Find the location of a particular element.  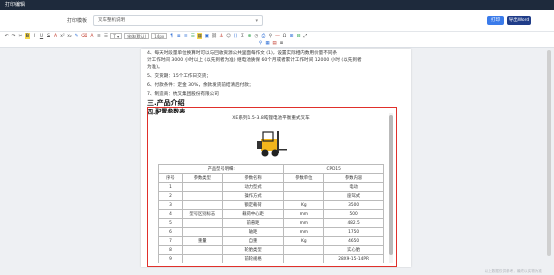

image-insert-icon: ▣ is located at coordinates (206, 36).